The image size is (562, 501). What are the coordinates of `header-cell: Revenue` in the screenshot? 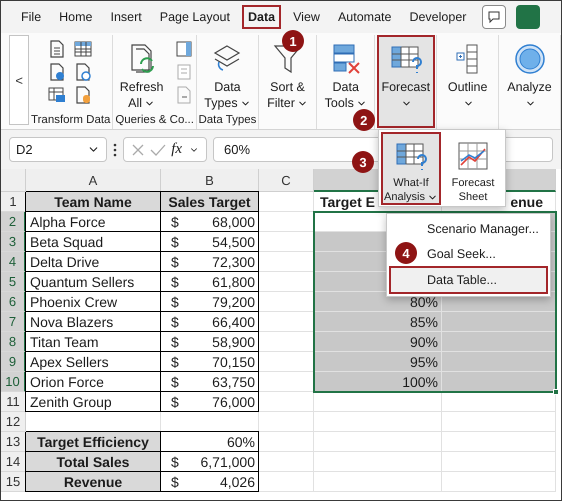 It's located at (93, 482).